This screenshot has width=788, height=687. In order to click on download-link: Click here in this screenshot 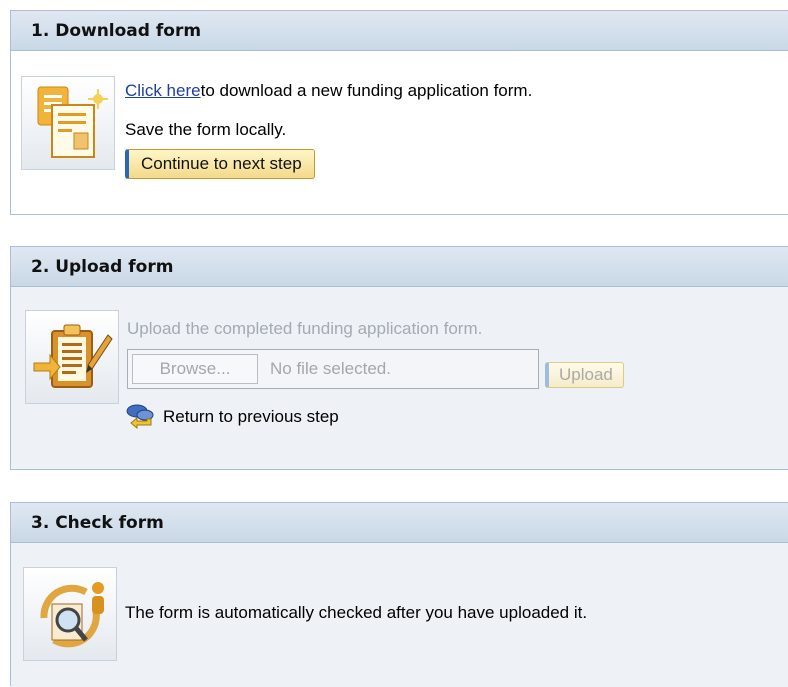, I will do `click(163, 90)`.